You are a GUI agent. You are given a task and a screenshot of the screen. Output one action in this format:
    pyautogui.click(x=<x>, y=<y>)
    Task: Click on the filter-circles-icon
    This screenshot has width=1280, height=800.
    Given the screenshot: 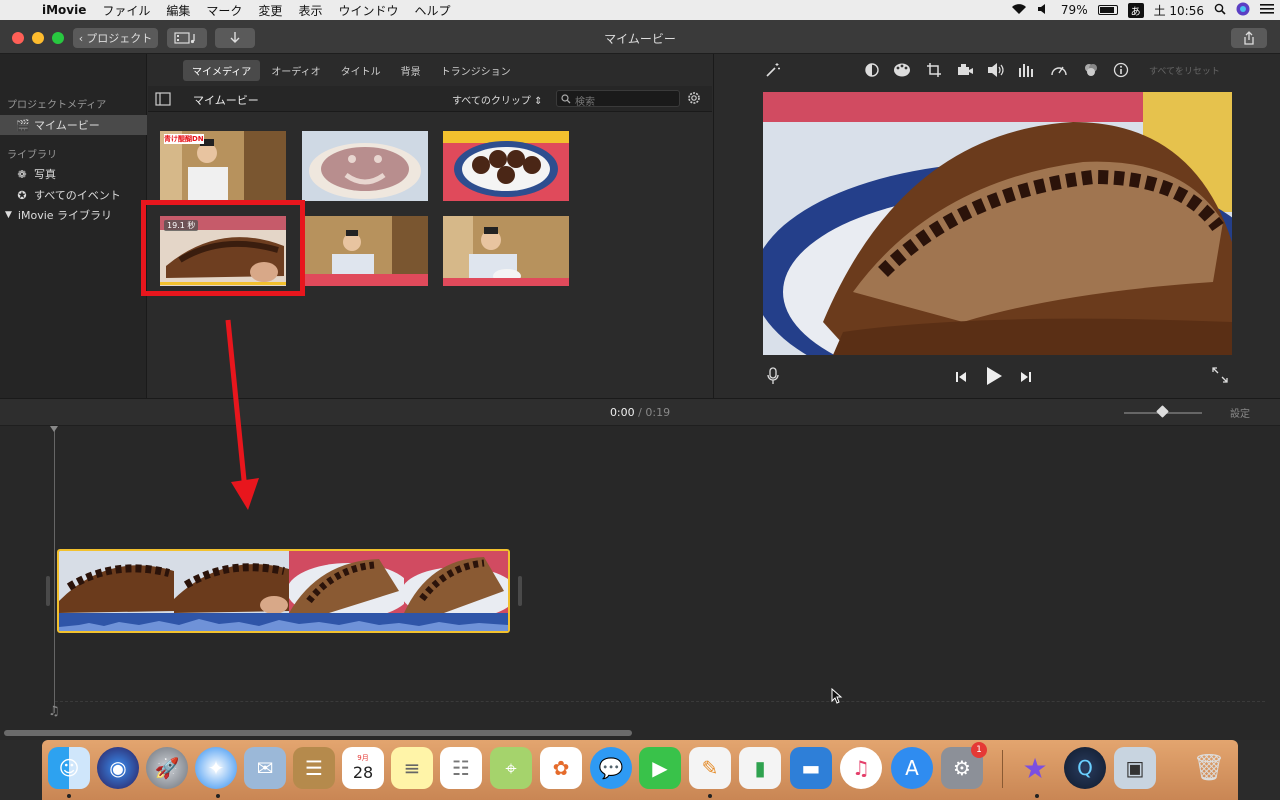 What is the action you would take?
    pyautogui.click(x=1091, y=72)
    